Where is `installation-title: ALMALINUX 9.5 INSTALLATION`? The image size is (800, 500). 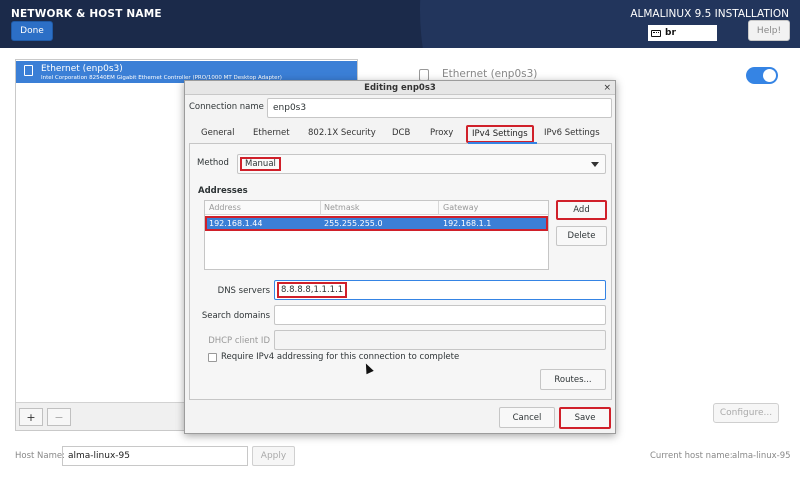 installation-title: ALMALINUX 9.5 INSTALLATION is located at coordinates (709, 14).